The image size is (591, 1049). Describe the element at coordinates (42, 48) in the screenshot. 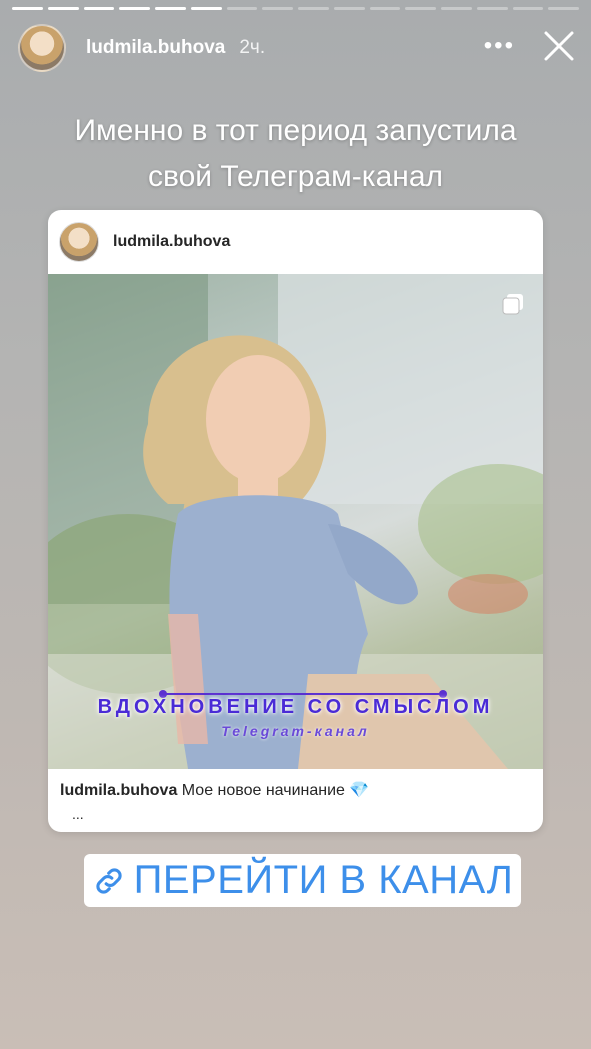

I see `avatar` at that location.